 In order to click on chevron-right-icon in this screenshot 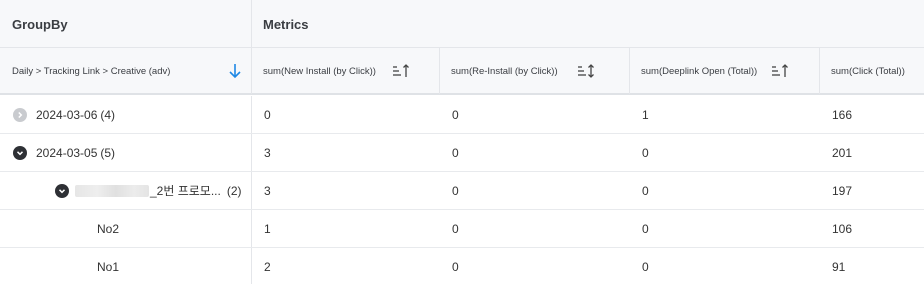, I will do `click(20, 114)`.